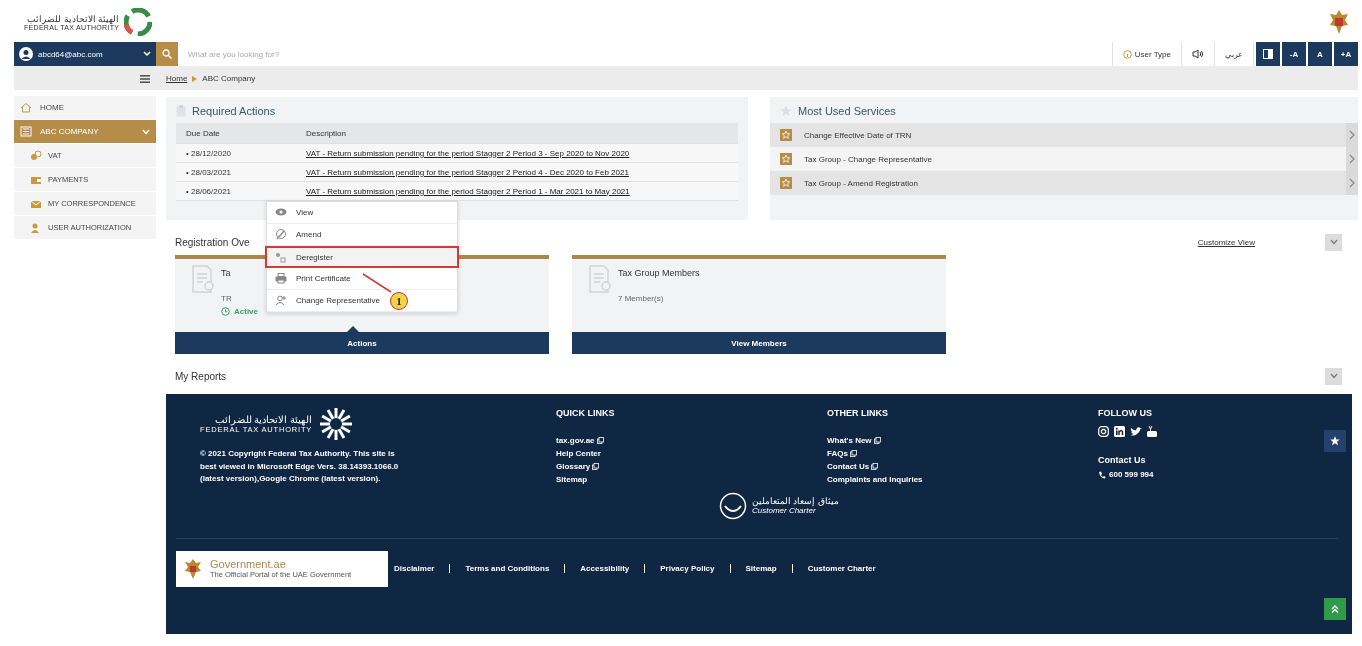 The height and width of the screenshot is (646, 1362). I want to click on search-button, so click(167, 54).